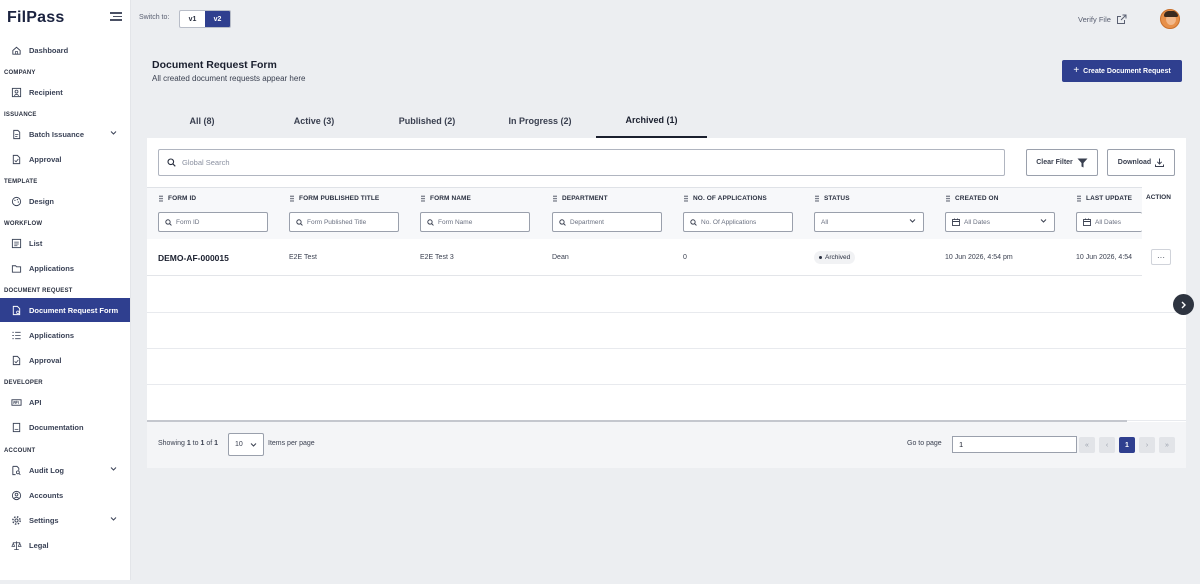 This screenshot has width=1200, height=584. I want to click on sidebar-item-accounts: Accounts, so click(65, 495).